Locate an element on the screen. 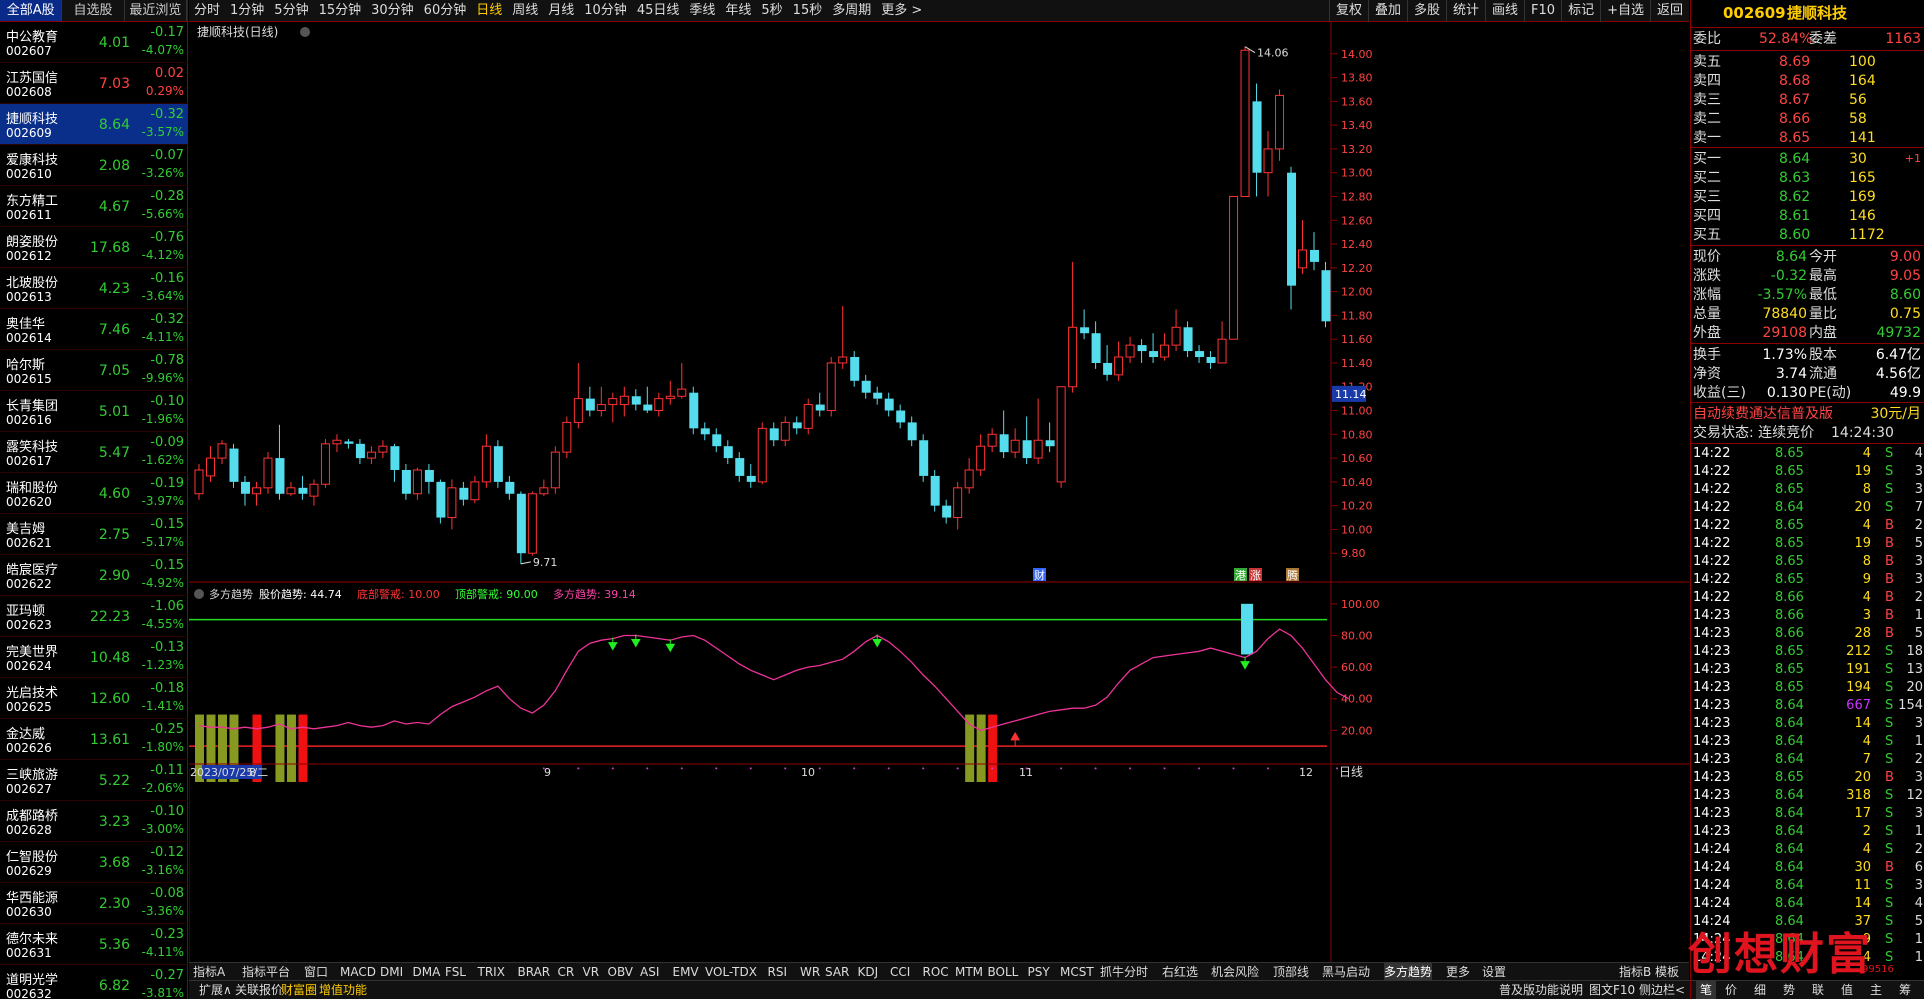  indicator-tab: 顶部线 is located at coordinates (1291, 972).